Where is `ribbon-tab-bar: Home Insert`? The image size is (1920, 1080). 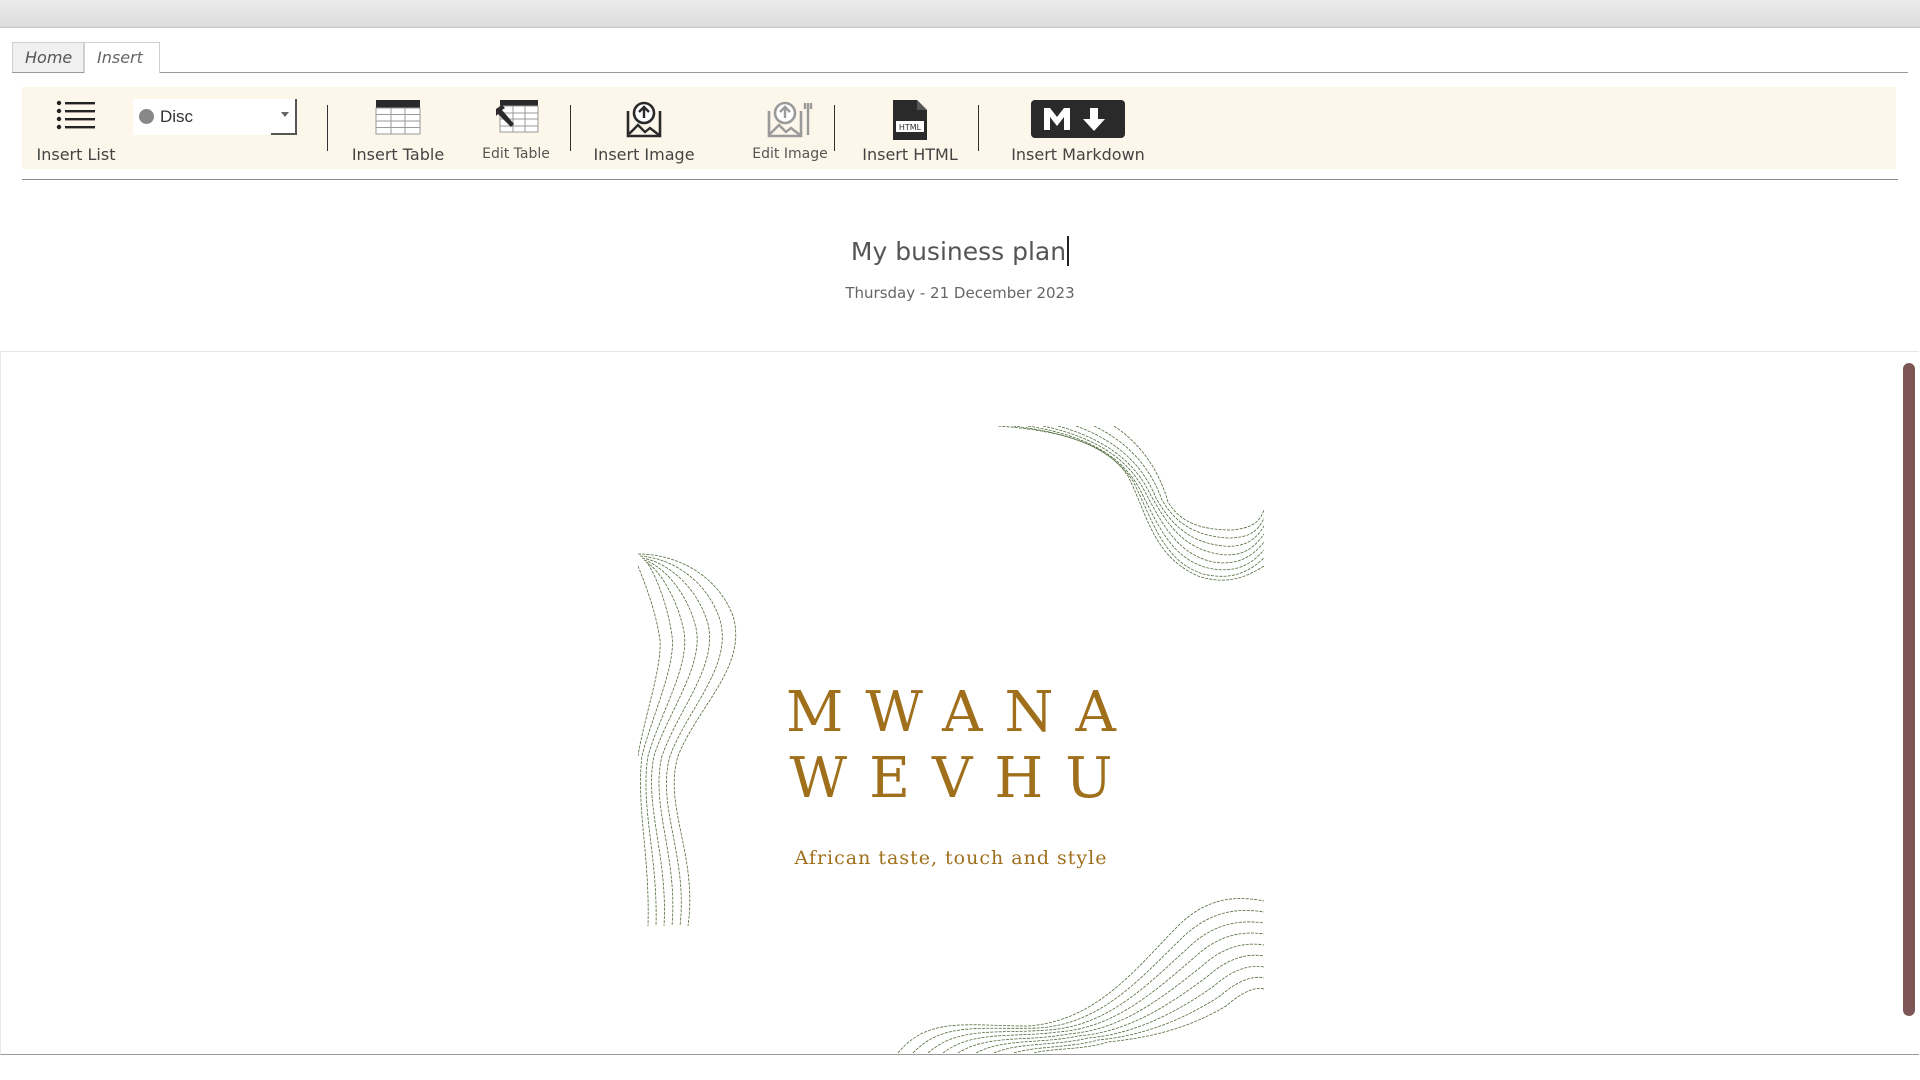 ribbon-tab-bar: Home Insert is located at coordinates (960, 57).